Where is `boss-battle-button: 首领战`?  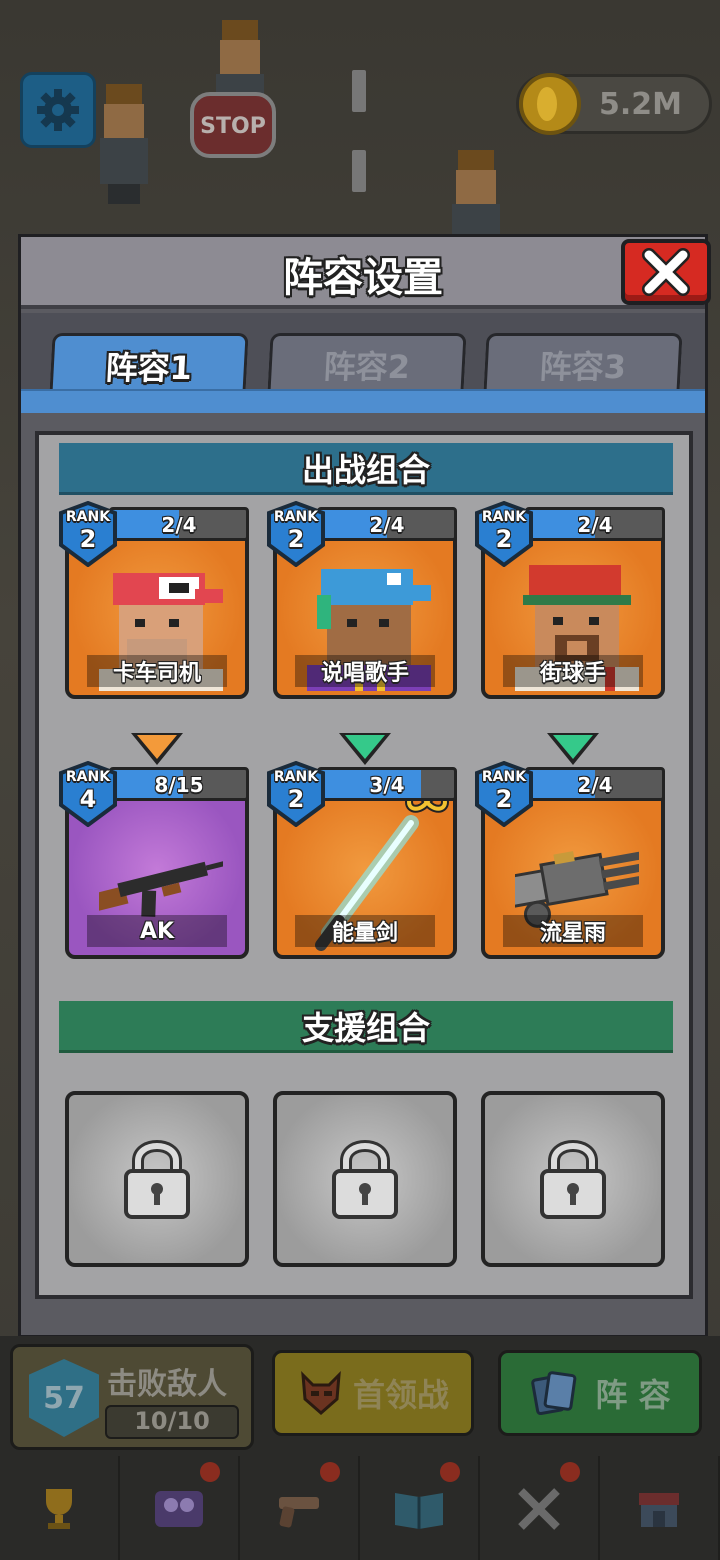
boss-battle-button: 首领战 is located at coordinates (373, 1393).